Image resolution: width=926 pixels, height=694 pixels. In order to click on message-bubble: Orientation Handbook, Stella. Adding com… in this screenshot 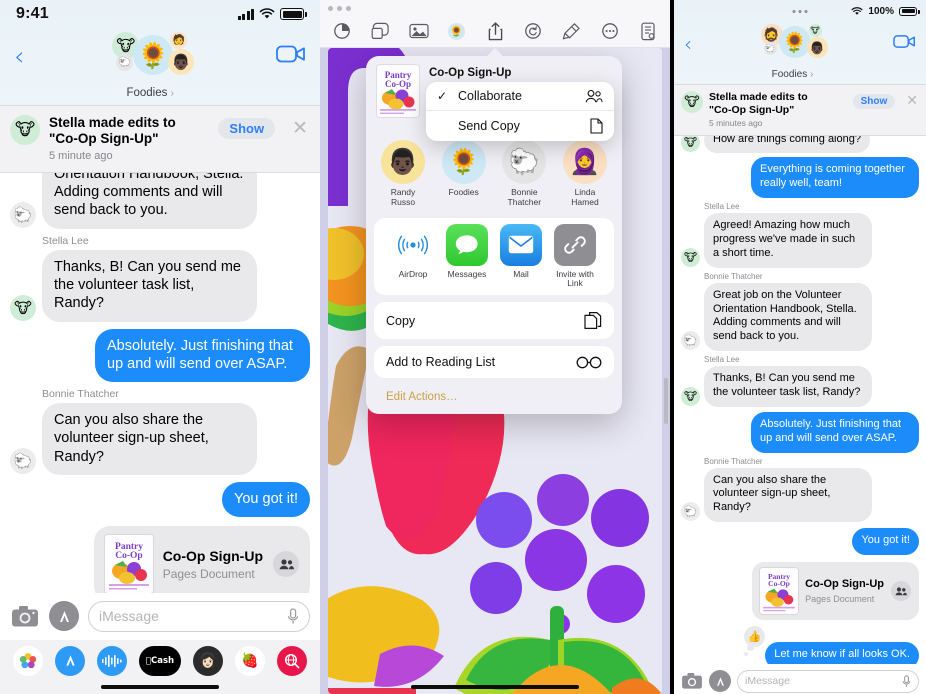, I will do `click(147, 200)`.